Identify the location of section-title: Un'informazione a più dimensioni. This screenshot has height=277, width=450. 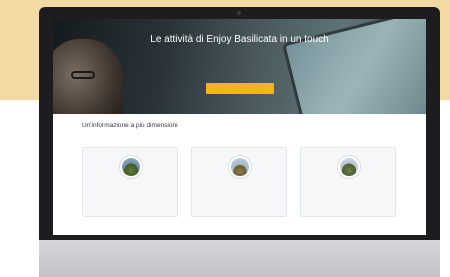
(130, 125).